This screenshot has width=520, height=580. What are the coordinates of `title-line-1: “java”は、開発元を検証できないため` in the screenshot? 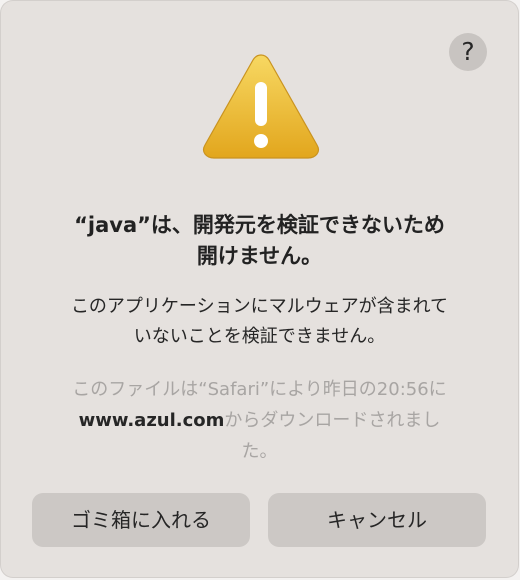 It's located at (259, 225).